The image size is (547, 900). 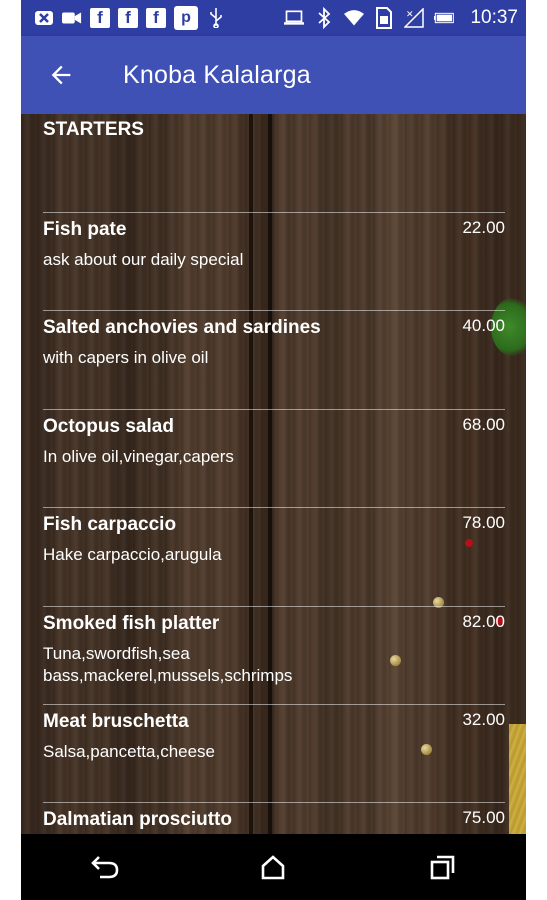 I want to click on p-app-icon: p, so click(x=186, y=18).